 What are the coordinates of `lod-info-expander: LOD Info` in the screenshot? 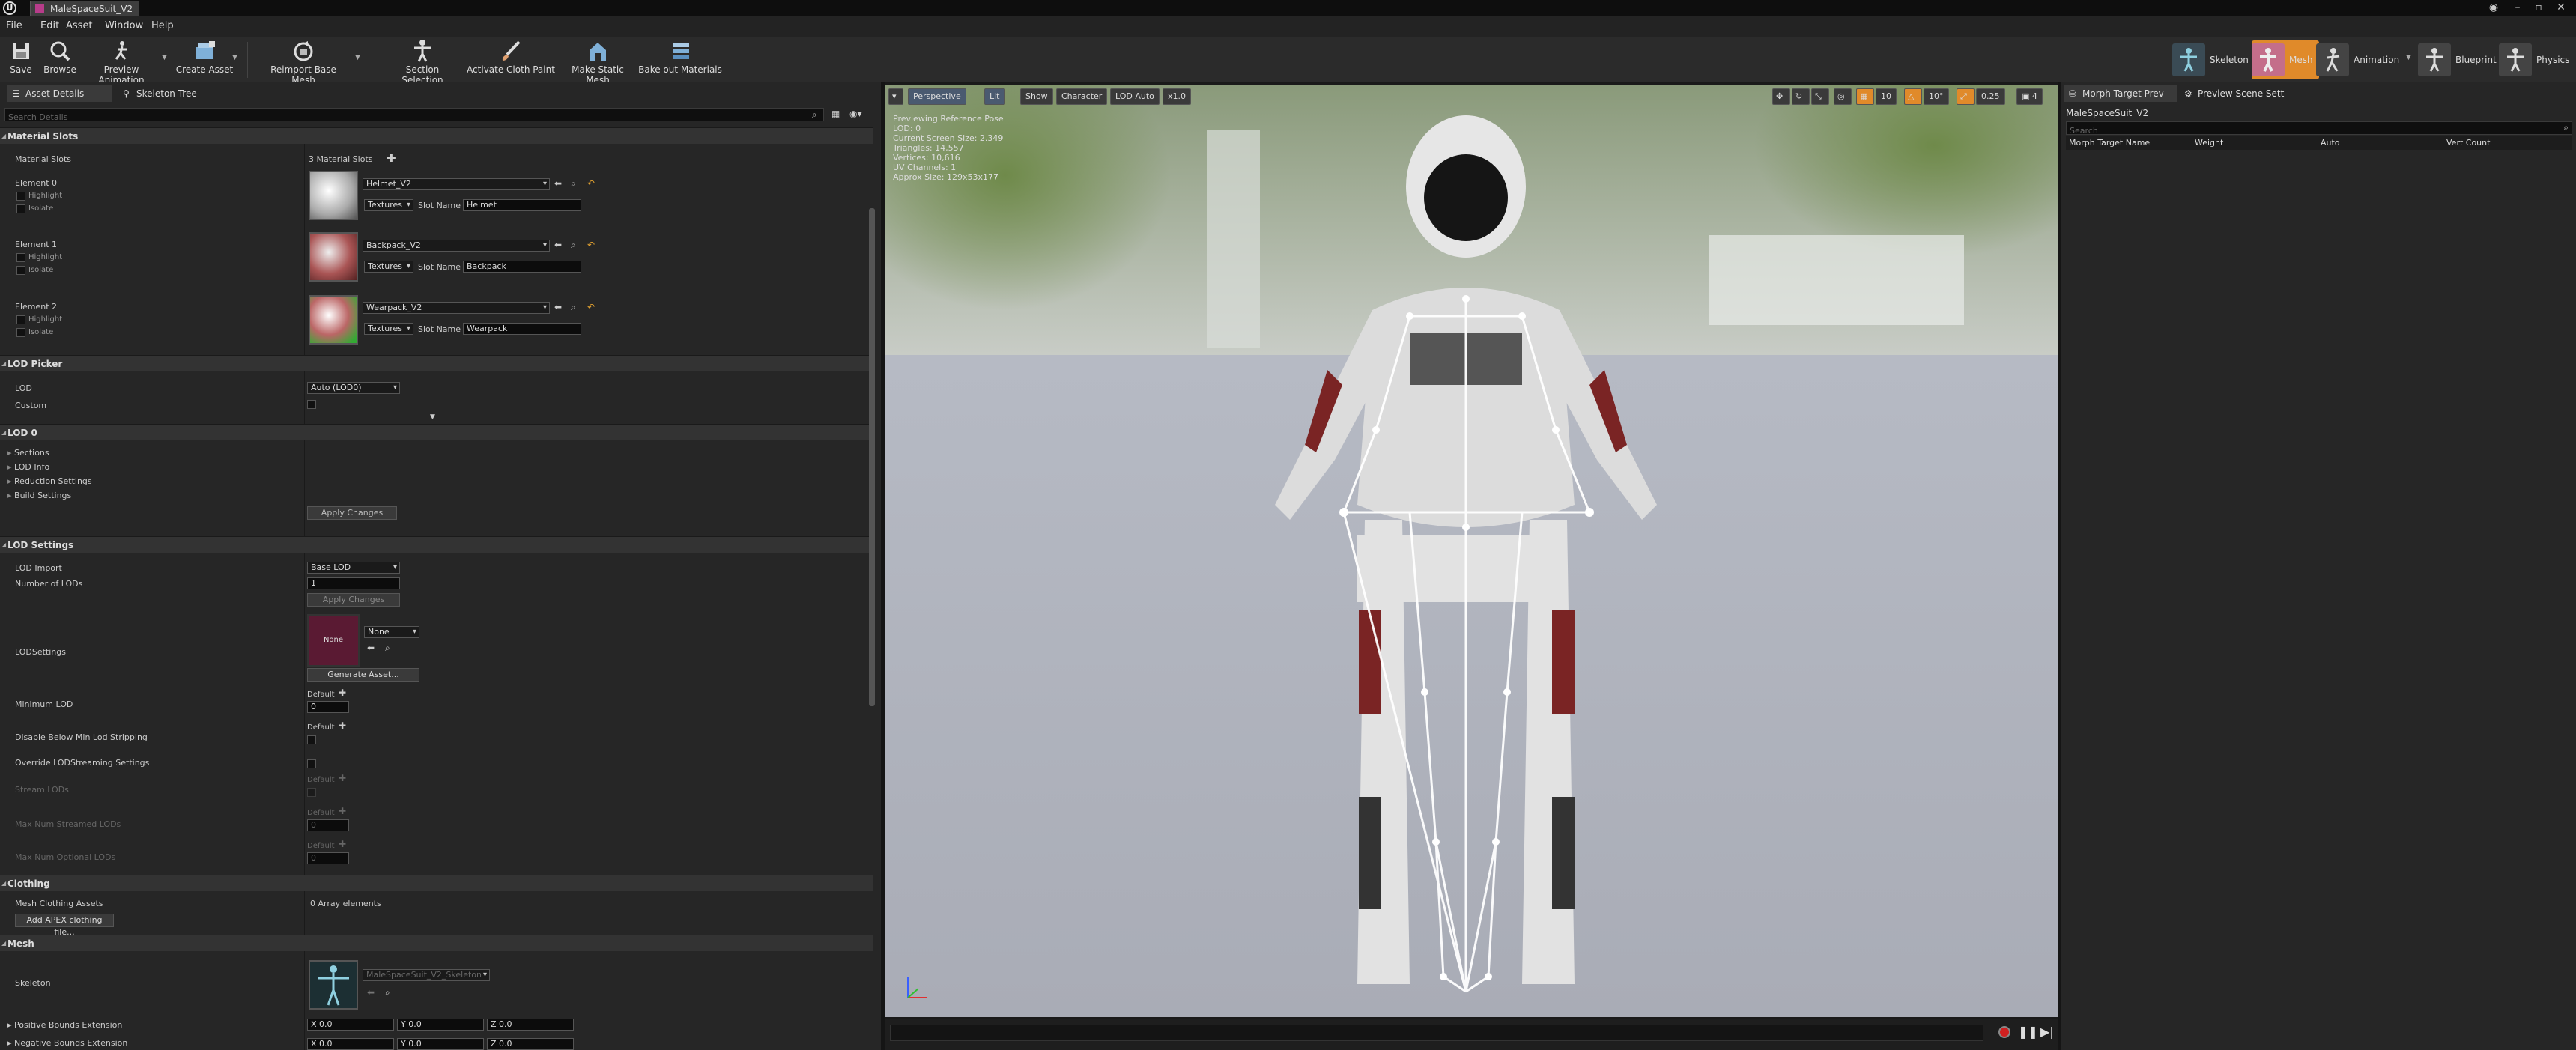 It's located at (28, 467).